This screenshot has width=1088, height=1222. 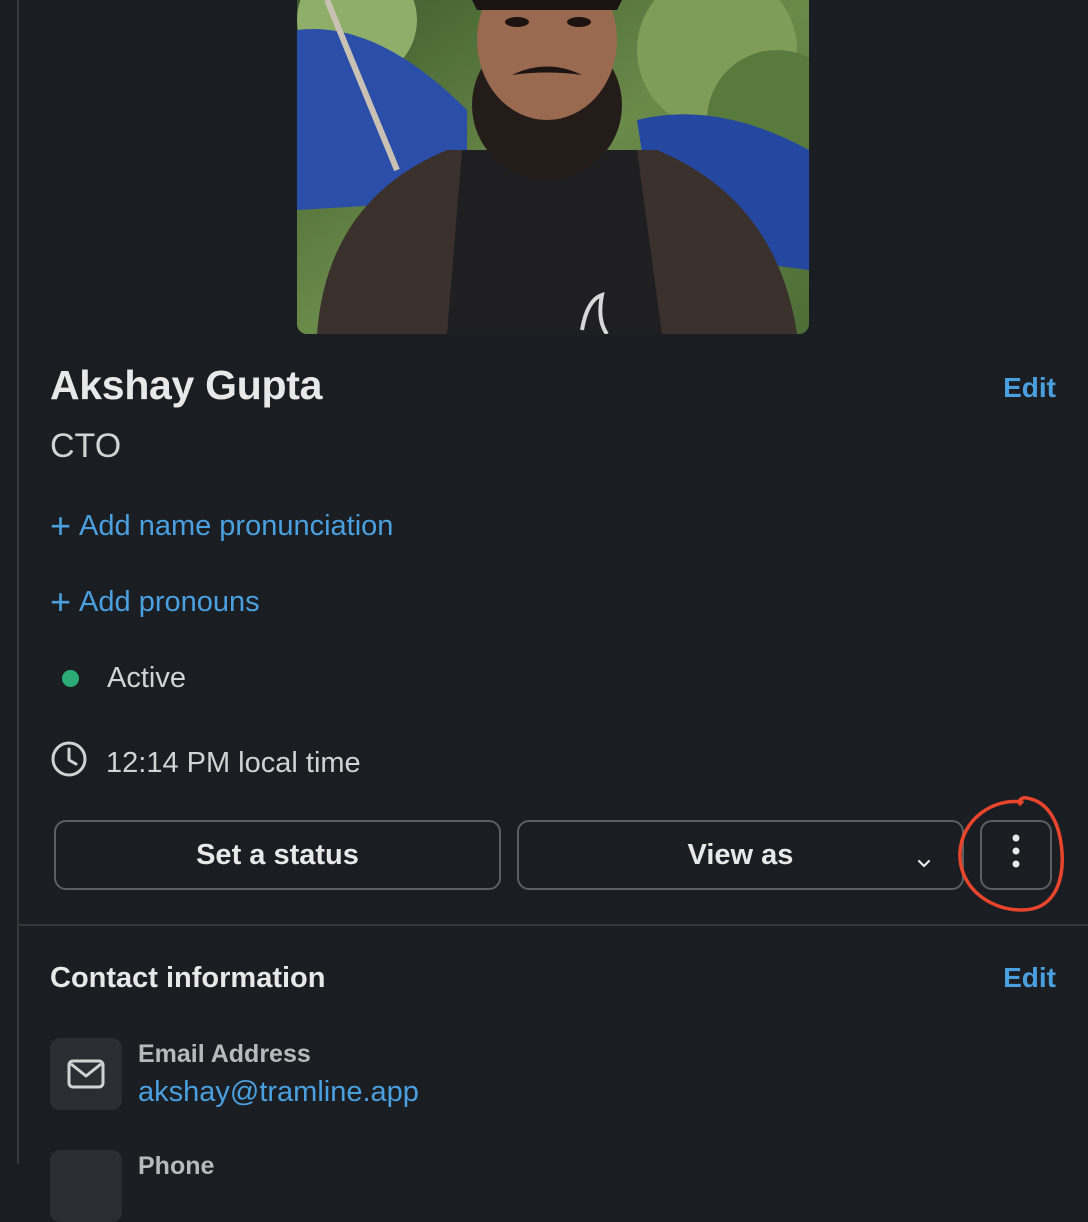 I want to click on vertical-ellipsis-icon, so click(x=1016, y=855).